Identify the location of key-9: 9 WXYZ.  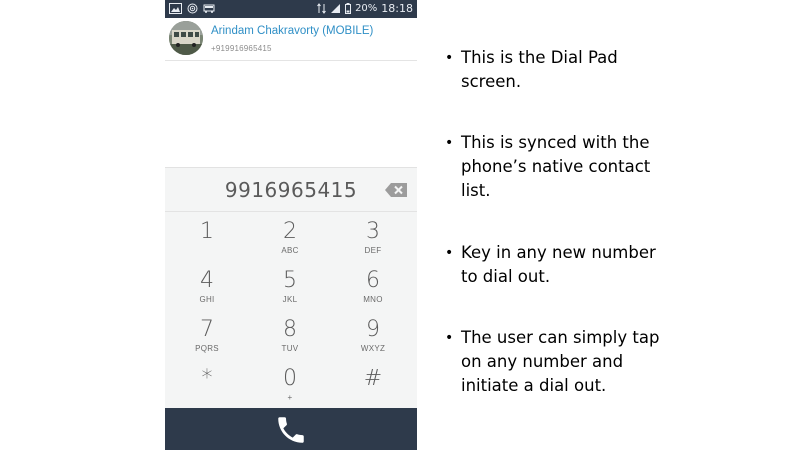
(373, 341).